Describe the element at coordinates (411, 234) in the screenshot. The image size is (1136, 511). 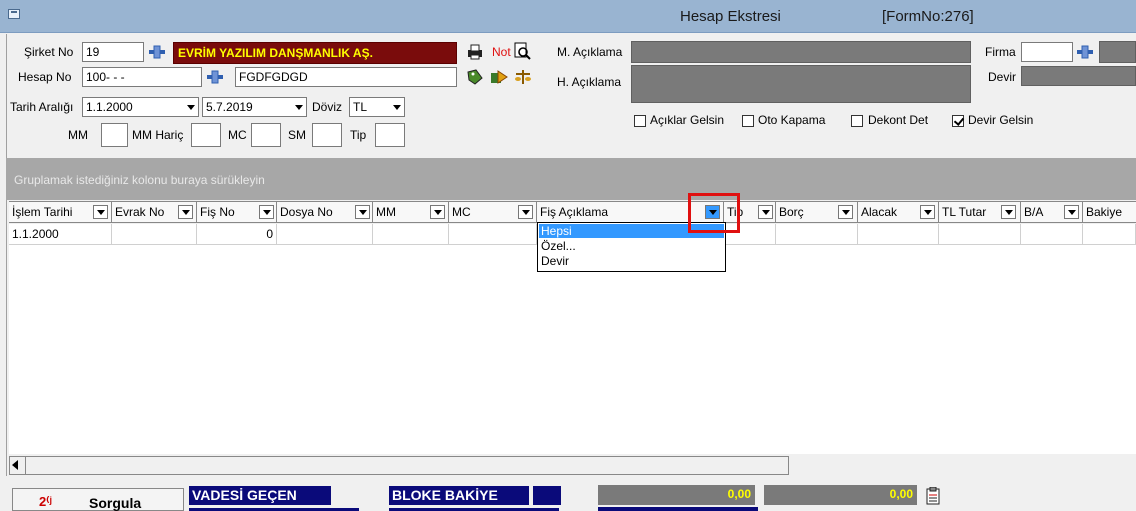
I see `cell-mm` at that location.